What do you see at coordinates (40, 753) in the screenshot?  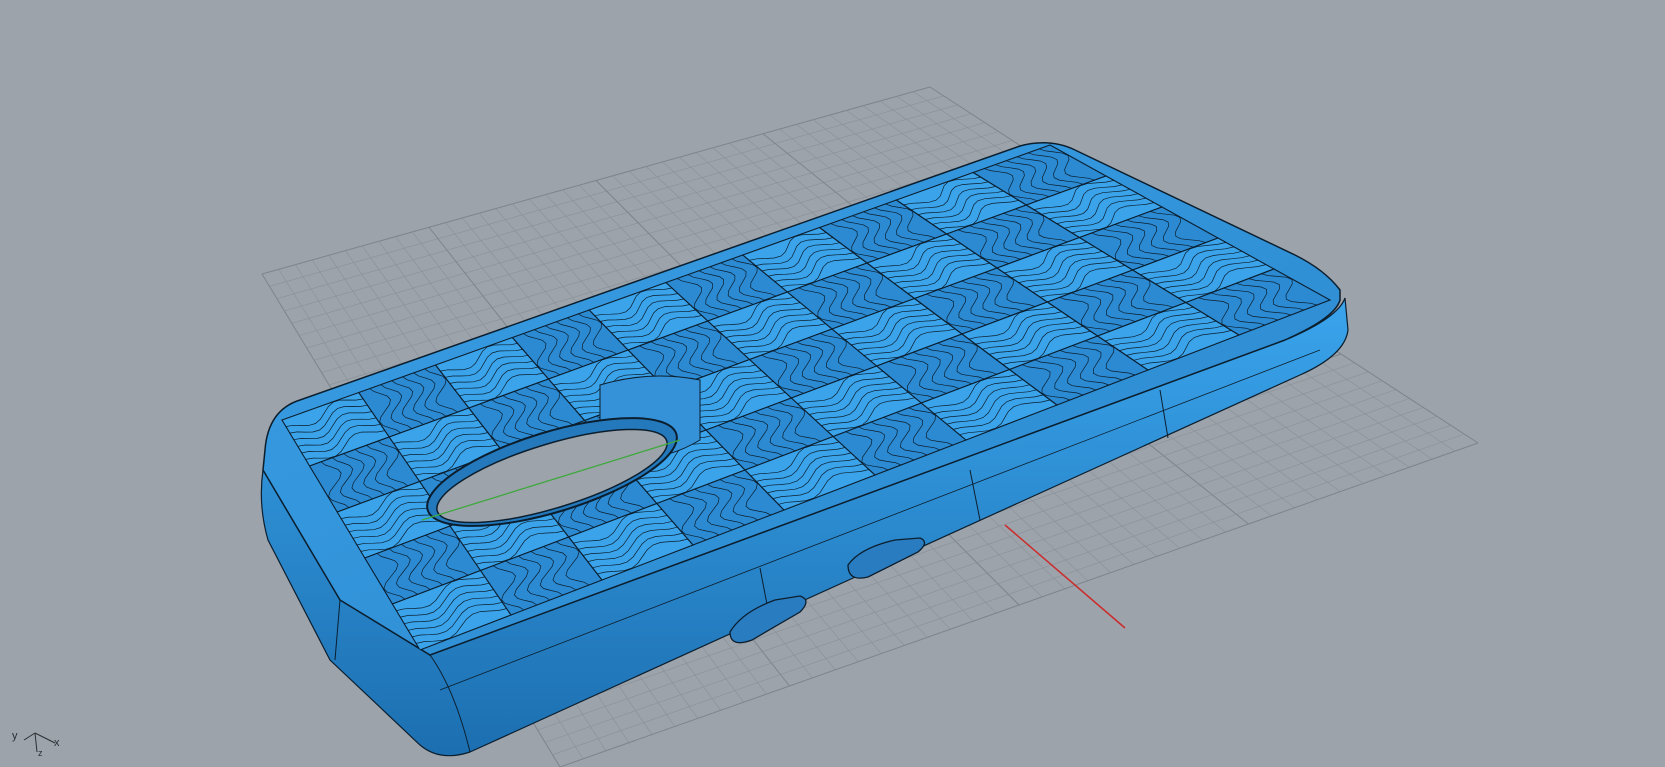 I see `axis-z-label: z` at bounding box center [40, 753].